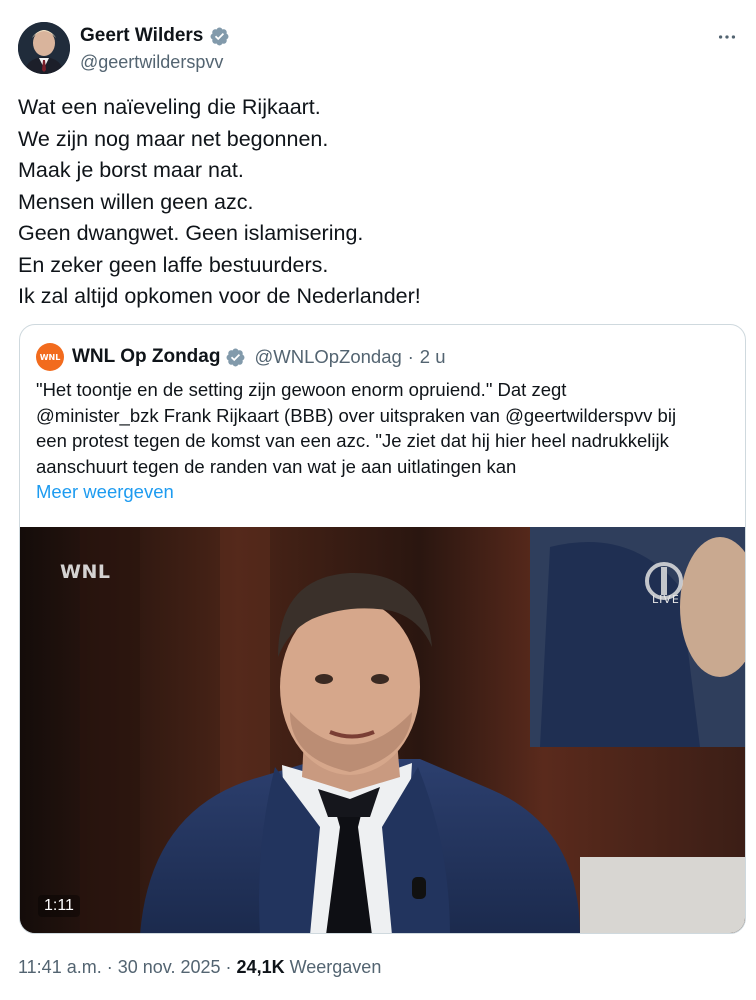 The height and width of the screenshot is (1000, 756). What do you see at coordinates (59, 906) in the screenshot?
I see `video-duration: 1:11` at bounding box center [59, 906].